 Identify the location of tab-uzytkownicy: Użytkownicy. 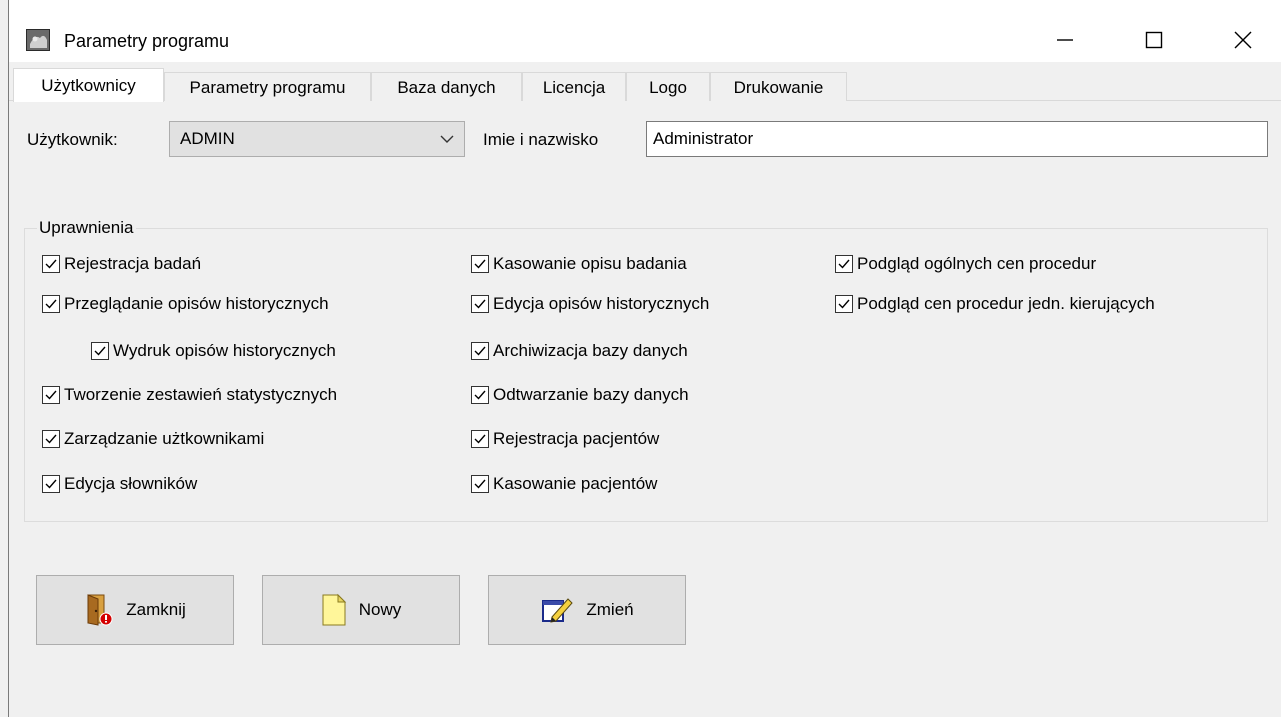
(88, 85).